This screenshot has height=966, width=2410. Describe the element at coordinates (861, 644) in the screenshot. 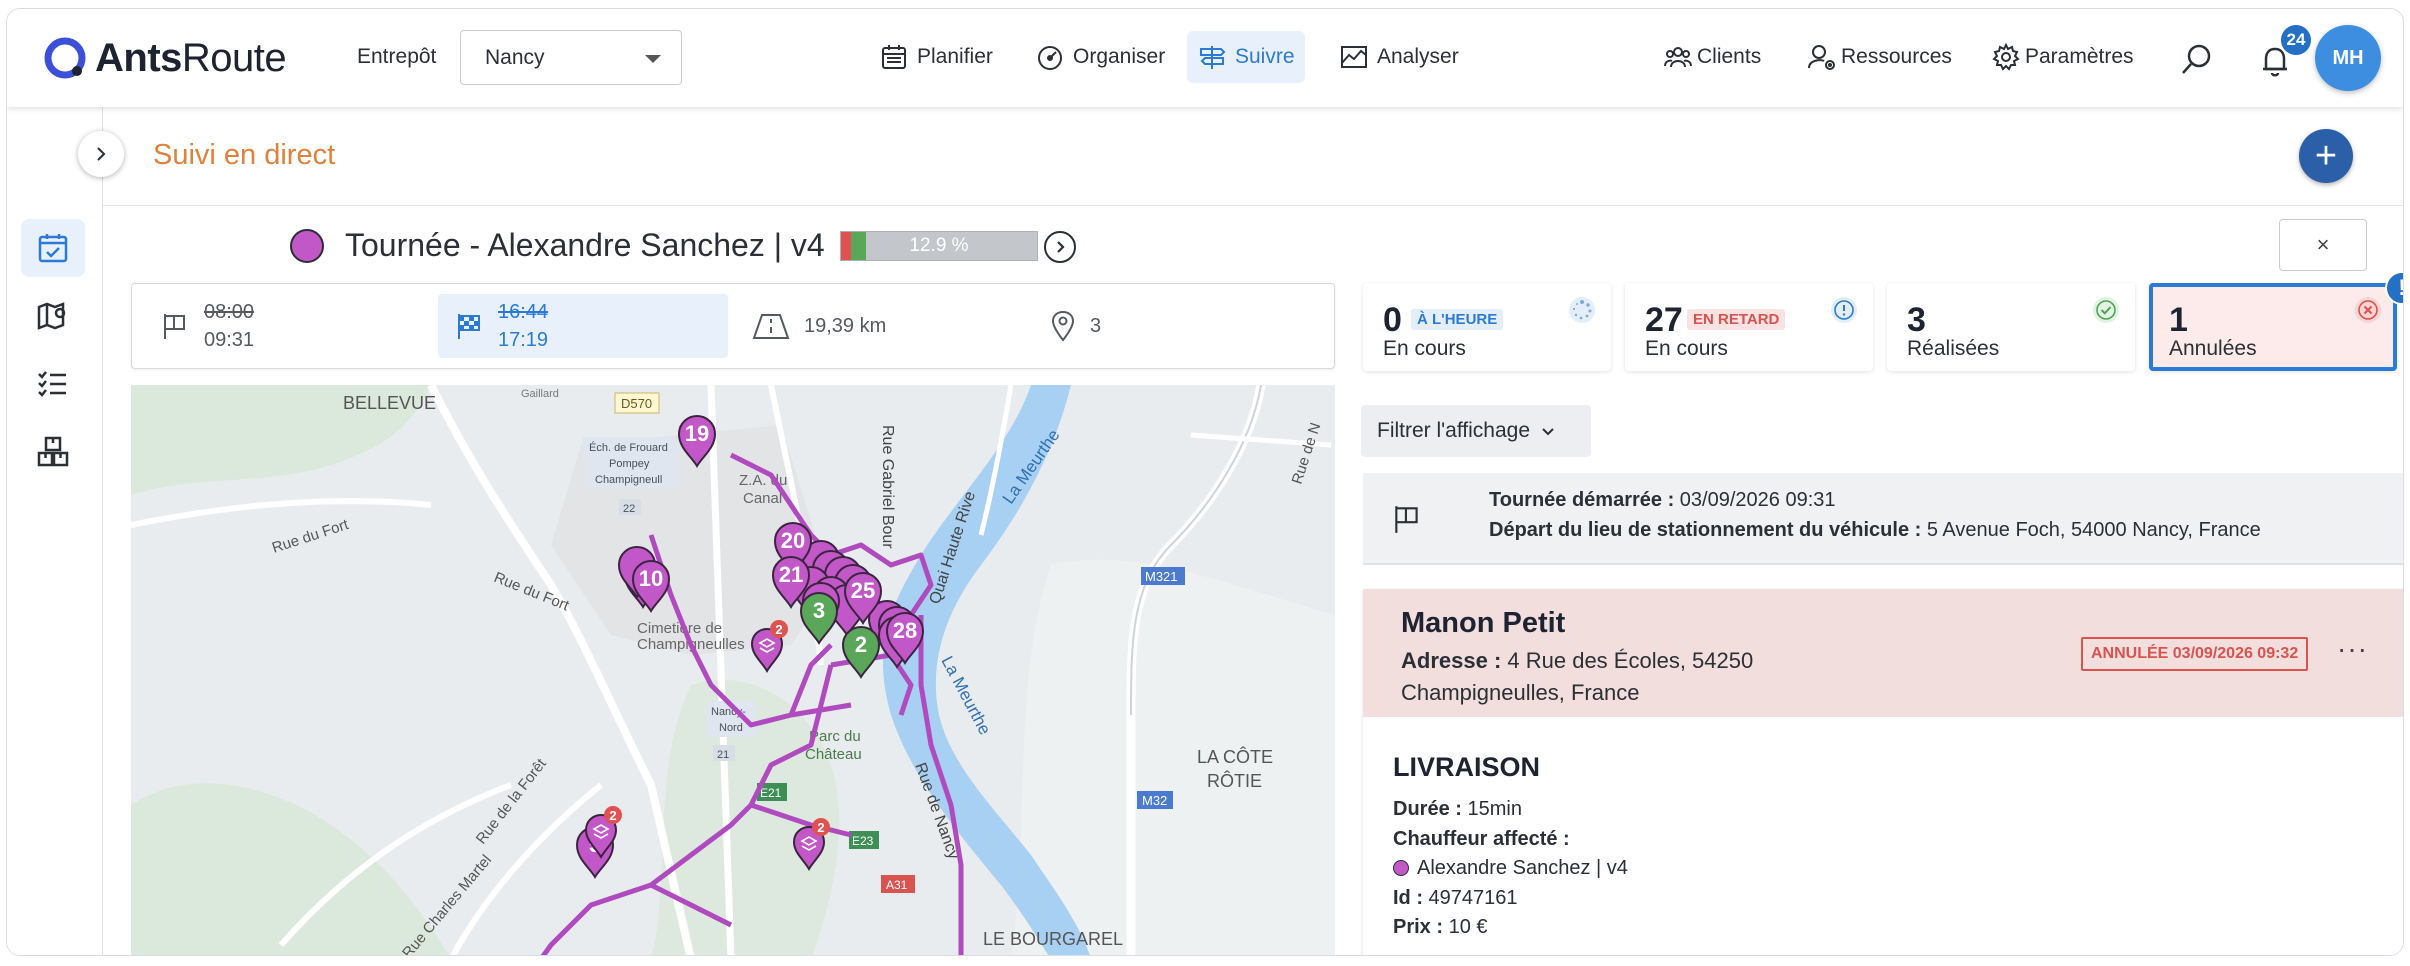

I see `map-marker-label: 2` at that location.